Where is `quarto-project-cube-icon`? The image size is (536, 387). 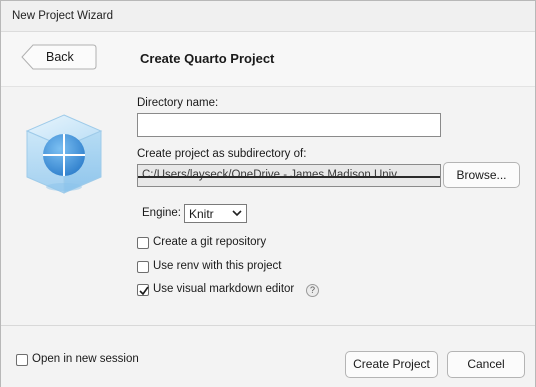 quarto-project-cube-icon is located at coordinates (64, 154).